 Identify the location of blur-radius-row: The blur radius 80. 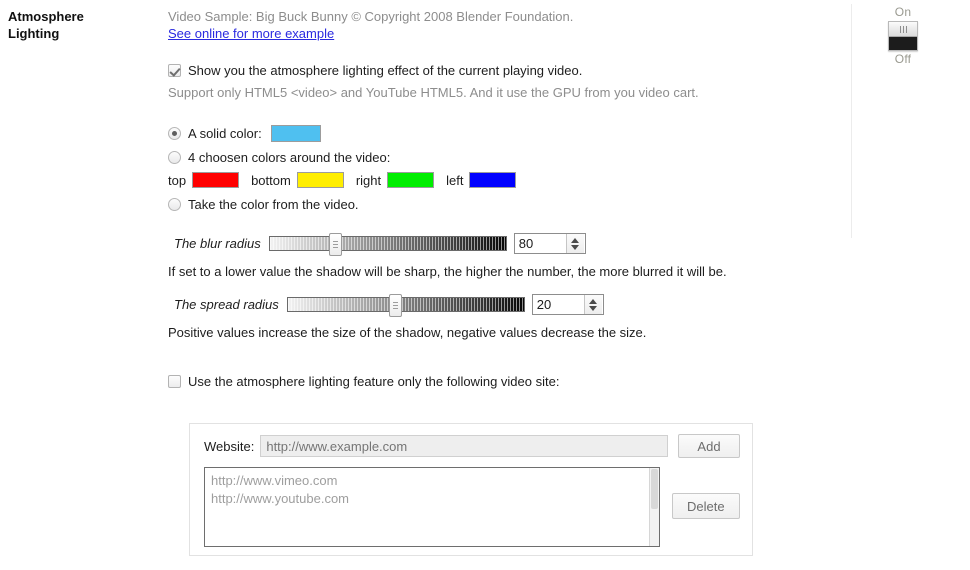
(511, 244).